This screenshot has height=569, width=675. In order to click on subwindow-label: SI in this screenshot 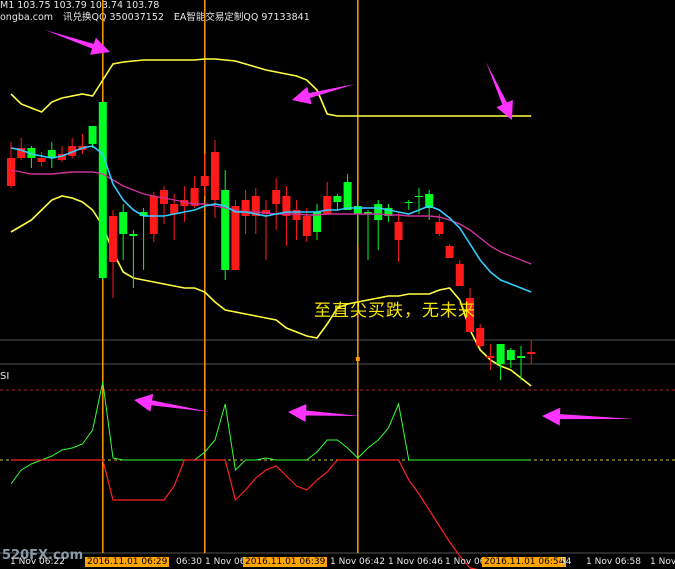, I will do `click(5, 376)`.